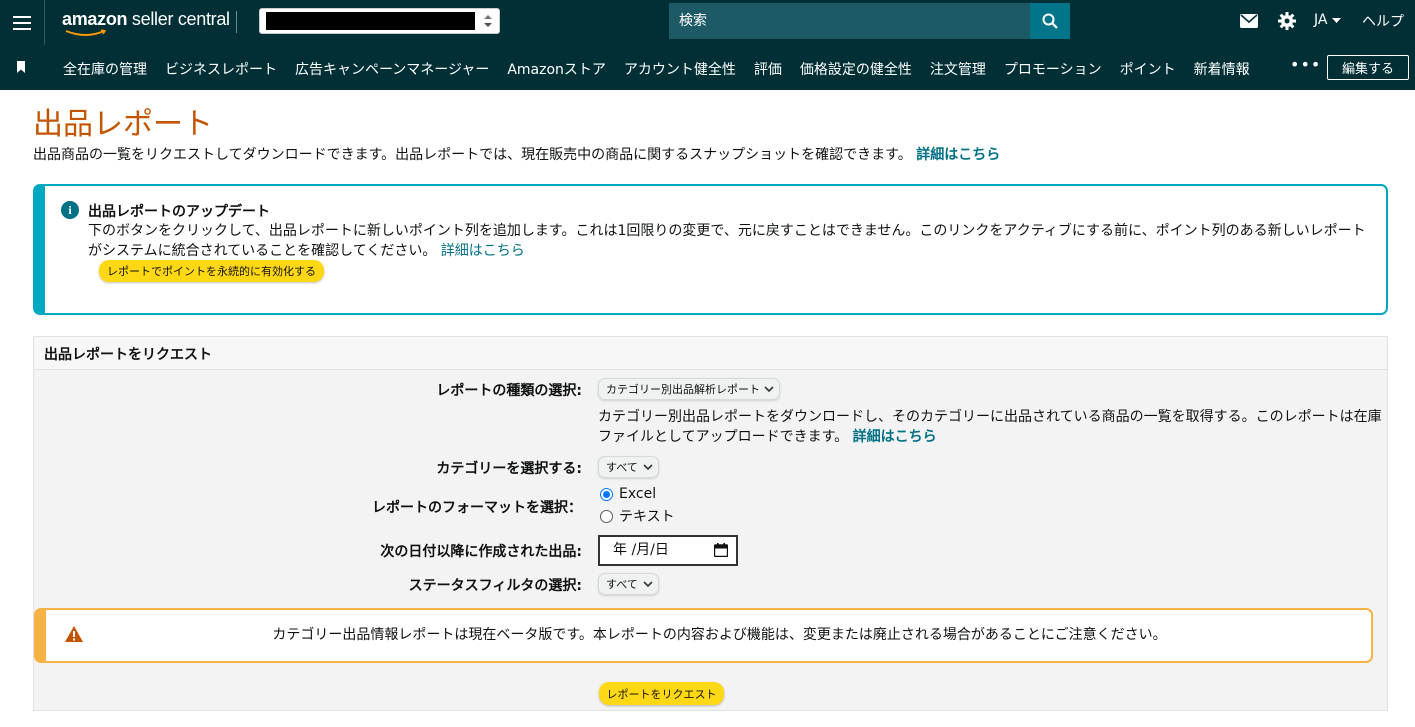  Describe the element at coordinates (1327, 20) in the screenshot. I see `language-selector: JA` at that location.